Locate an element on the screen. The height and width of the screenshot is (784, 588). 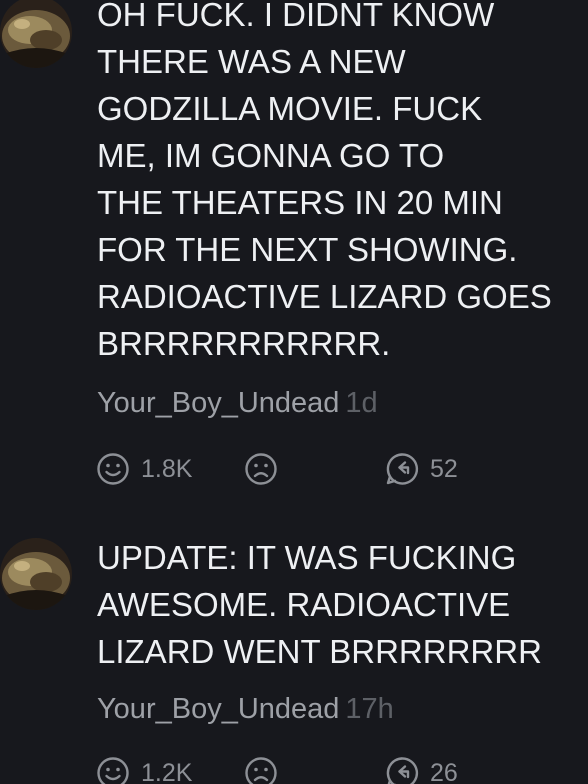
comment-meta: Your_Boy_Undead 17h is located at coordinates (245, 709).